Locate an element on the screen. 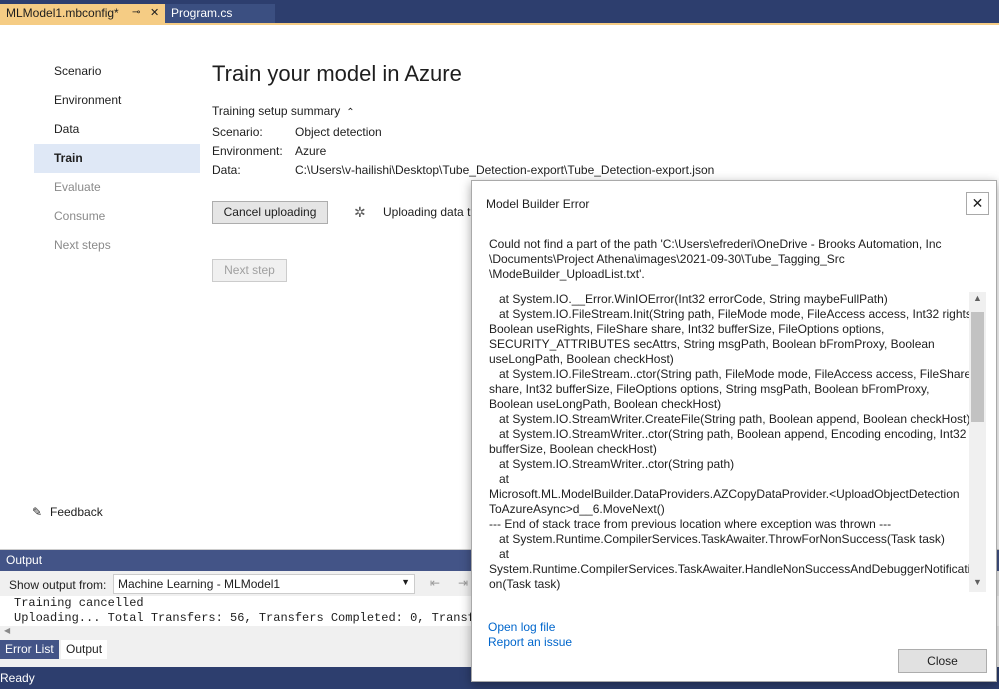  document-tab-strip: MLModel1.mbconfig* ⊸ ✕ Program.cs is located at coordinates (499, 11).